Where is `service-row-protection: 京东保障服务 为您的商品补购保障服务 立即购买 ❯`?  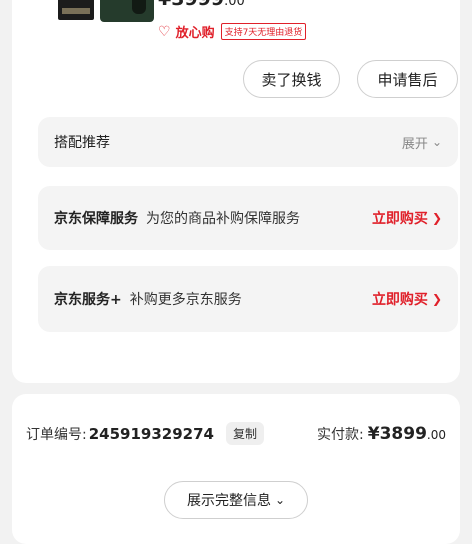
service-row-protection: 京东保障服务 为您的商品补购保障服务 立即购买 ❯ is located at coordinates (248, 218).